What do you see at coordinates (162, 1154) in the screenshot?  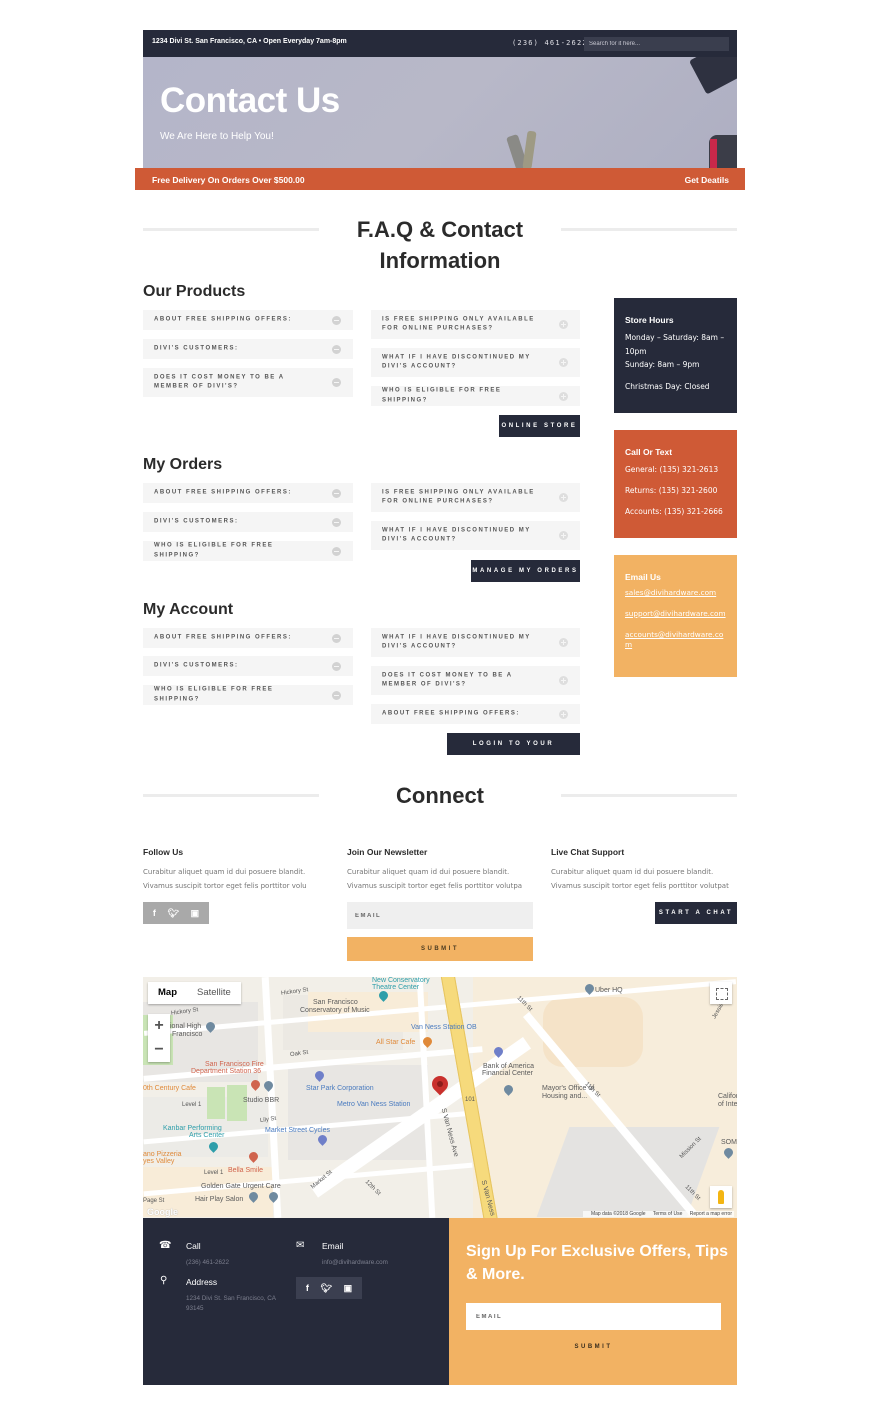 I see `map-label: ano Pizzeria` at bounding box center [162, 1154].